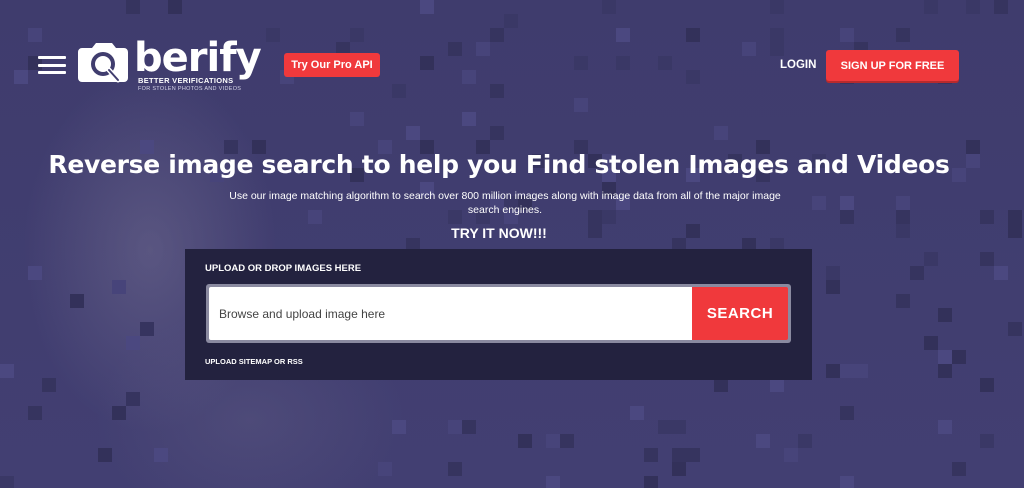 The image size is (1024, 488). Describe the element at coordinates (332, 65) in the screenshot. I see `pro-api-button: Try Our Pro API` at that location.